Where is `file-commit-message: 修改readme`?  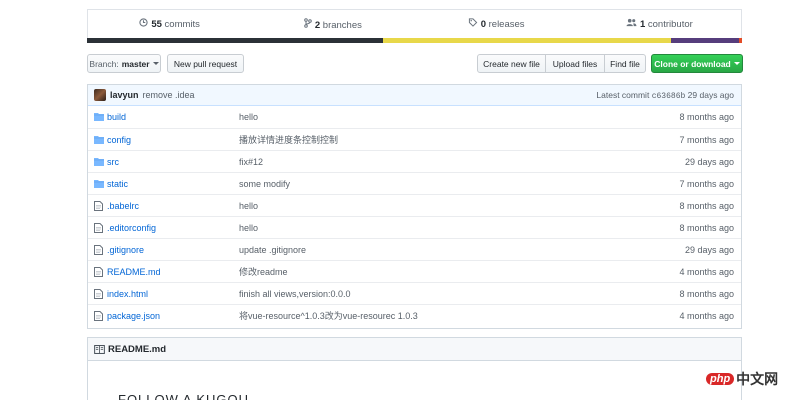
file-commit-message: 修改readme is located at coordinates (263, 271).